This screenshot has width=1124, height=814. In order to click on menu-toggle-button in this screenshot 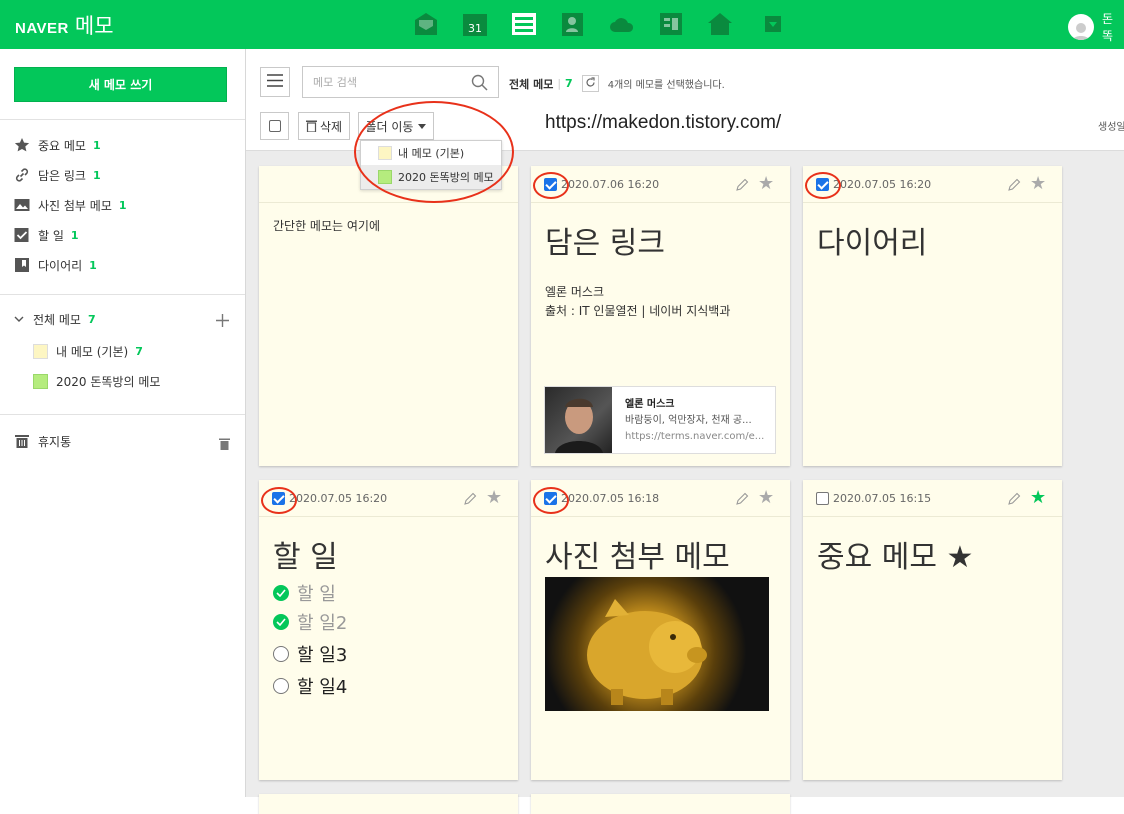, I will do `click(275, 82)`.